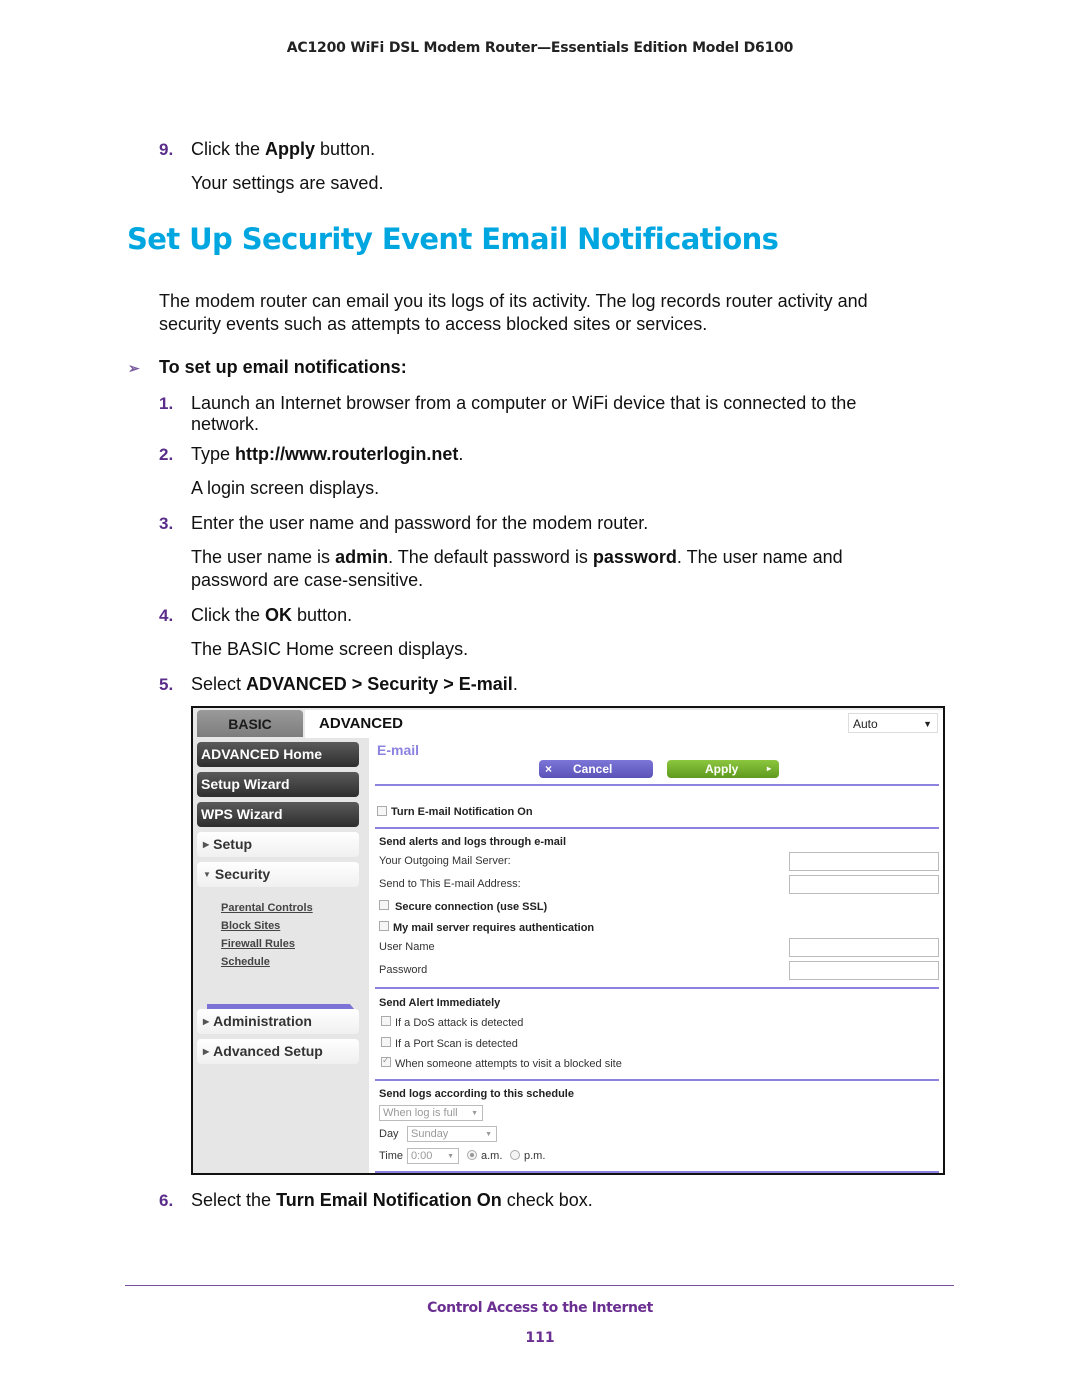  What do you see at coordinates (347, 454) in the screenshot?
I see `router-url: http://www.routerlogin.net` at bounding box center [347, 454].